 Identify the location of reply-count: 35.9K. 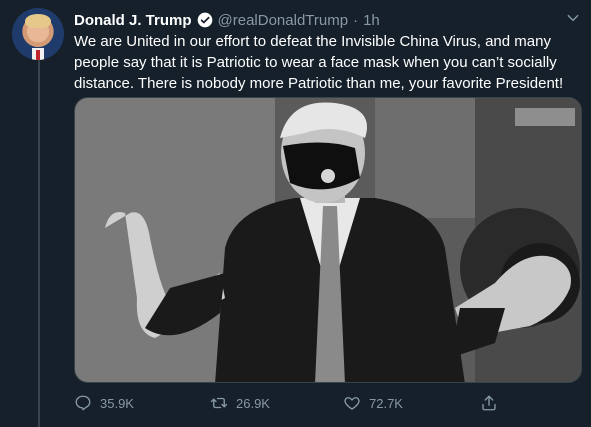
(117, 403).